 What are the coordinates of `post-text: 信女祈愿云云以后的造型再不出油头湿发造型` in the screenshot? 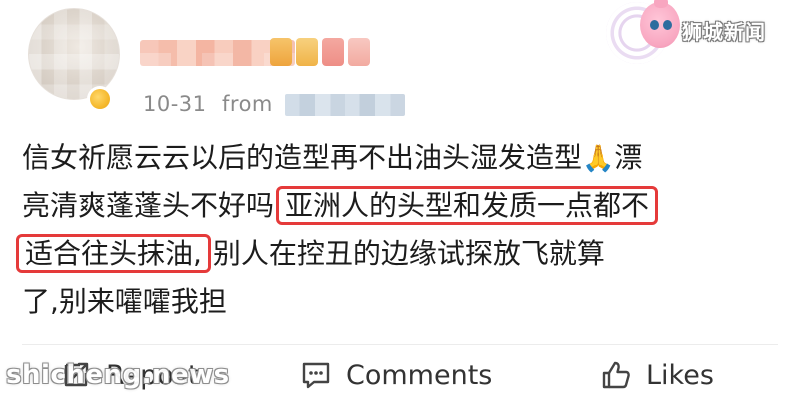 It's located at (302, 157).